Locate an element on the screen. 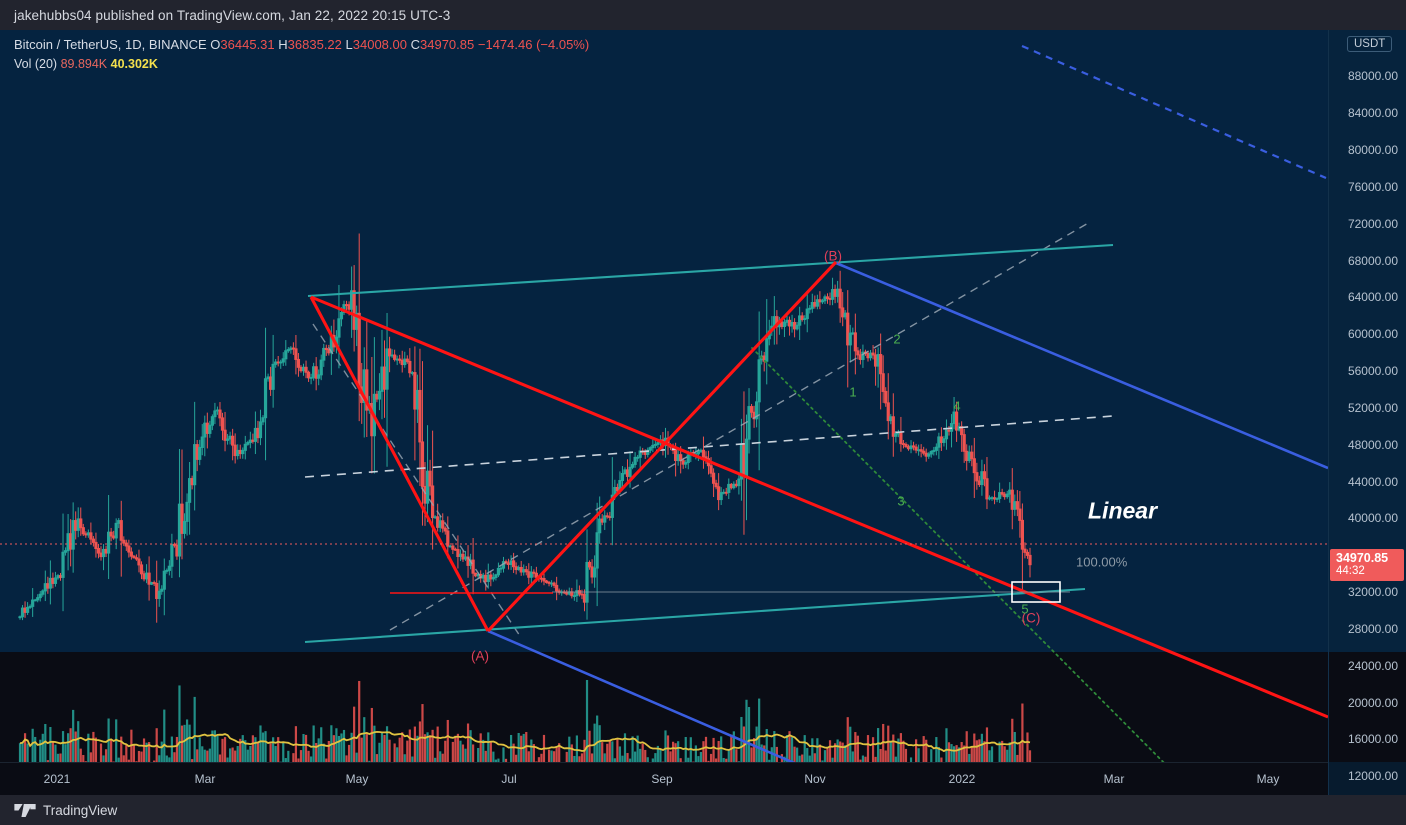 This screenshot has height=825, width=1406. price-tick-label: 48000.00 is located at coordinates (1372, 444).